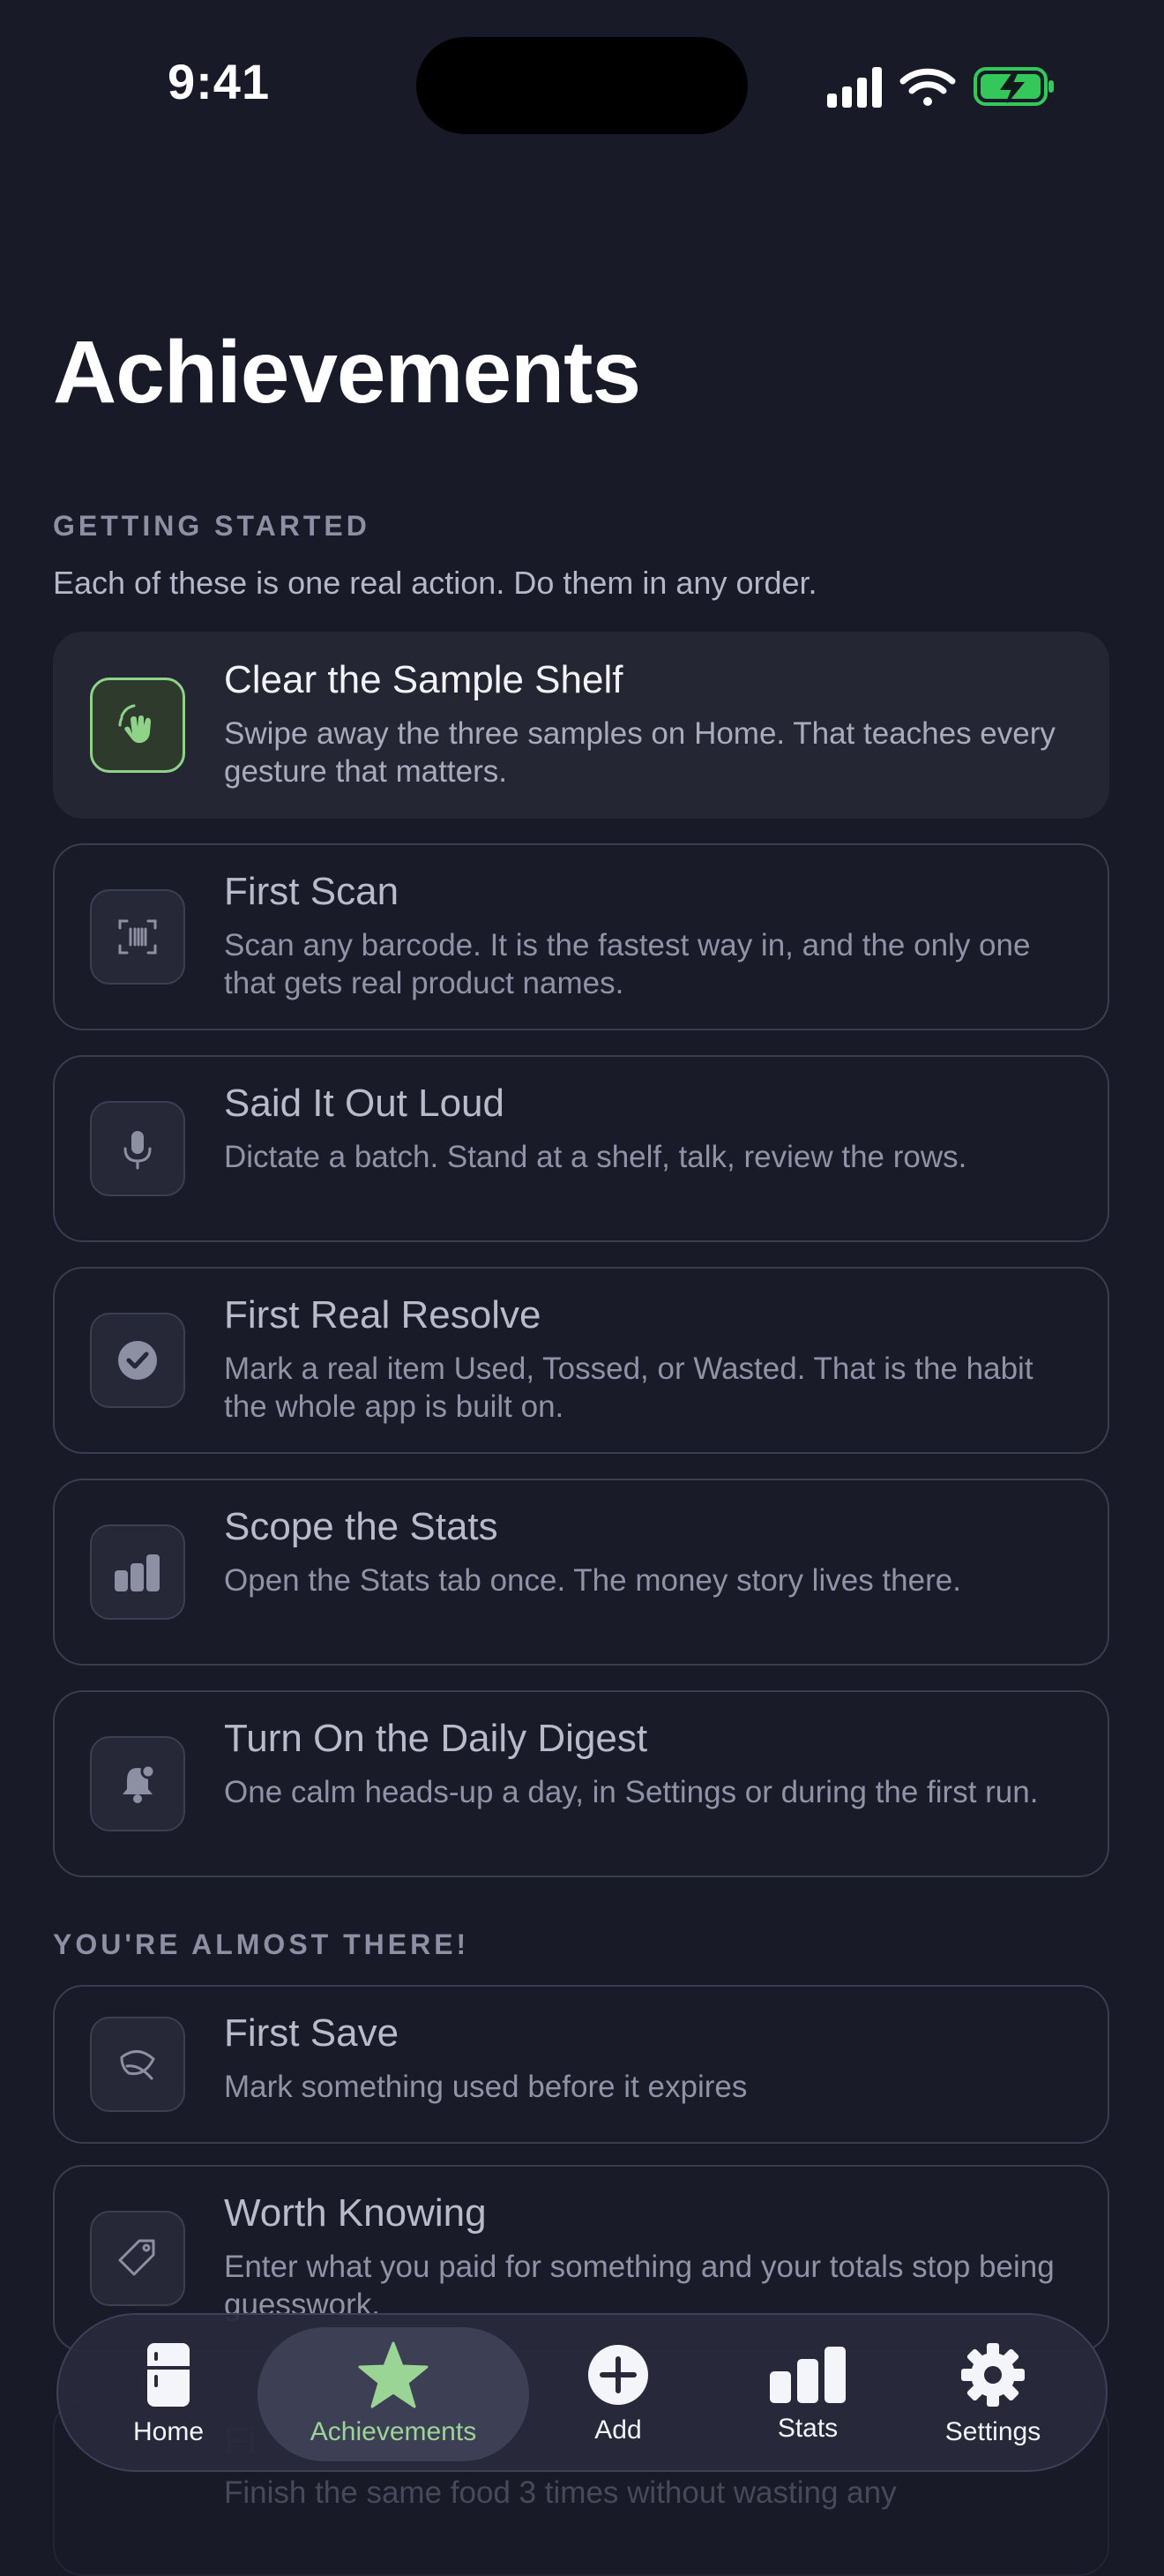 The height and width of the screenshot is (2576, 1164). I want to click on section-header-almost-there: YOU'RE ALMOST THERE!, so click(261, 1944).